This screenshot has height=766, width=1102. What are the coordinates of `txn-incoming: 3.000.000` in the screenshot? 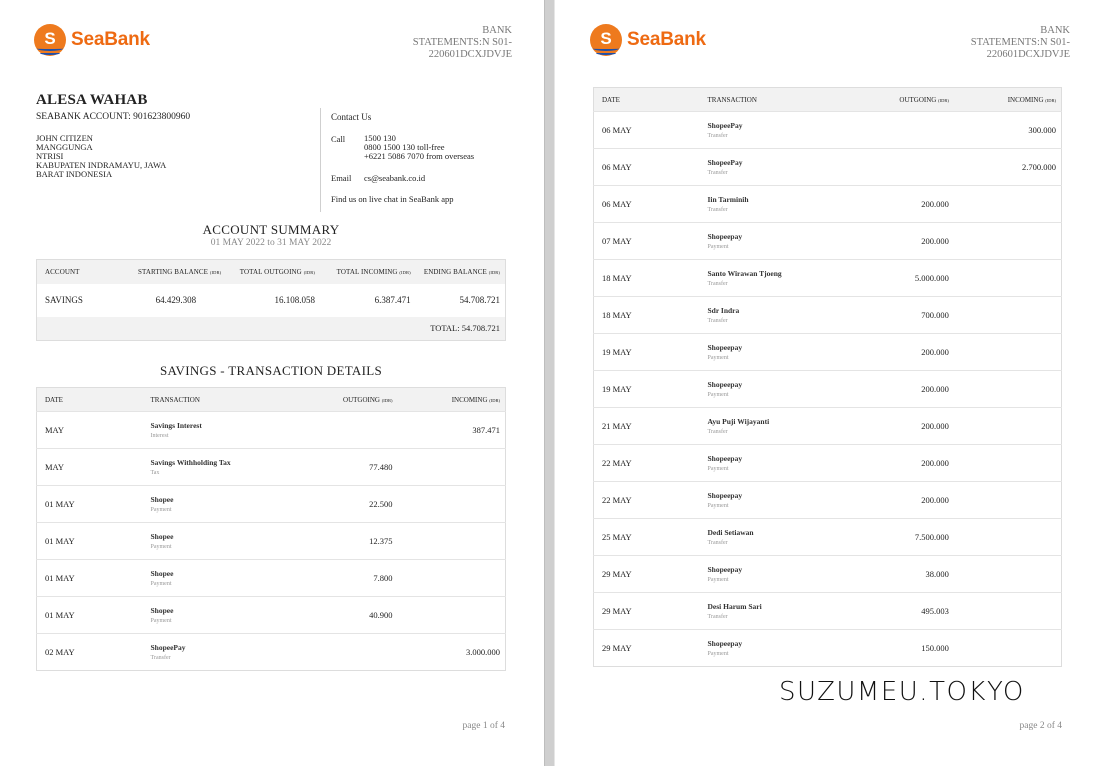 It's located at (468, 652).